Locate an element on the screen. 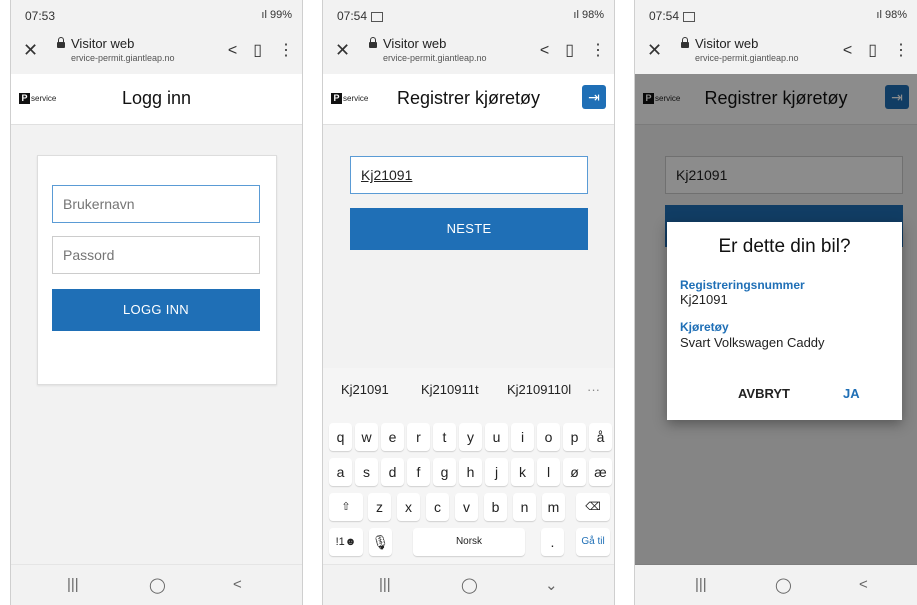  key-f: f is located at coordinates (418, 472).